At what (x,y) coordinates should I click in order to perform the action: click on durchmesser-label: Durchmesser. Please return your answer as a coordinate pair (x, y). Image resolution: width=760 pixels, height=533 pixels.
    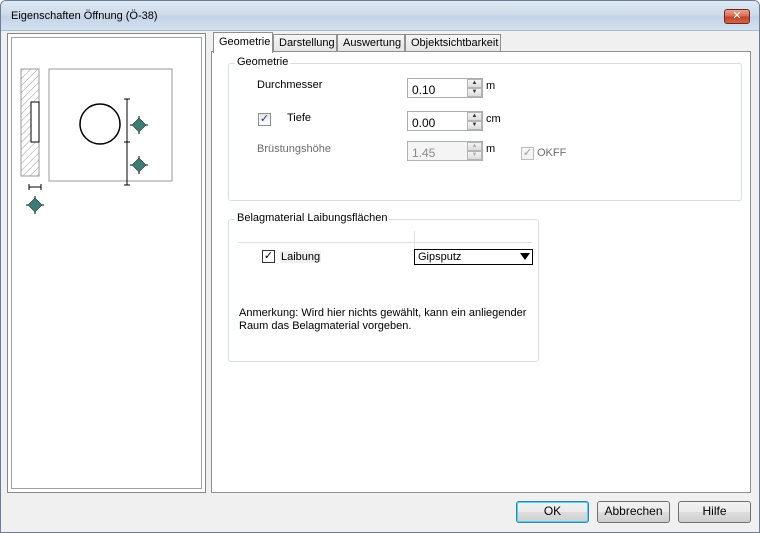
    Looking at the image, I should click on (290, 85).